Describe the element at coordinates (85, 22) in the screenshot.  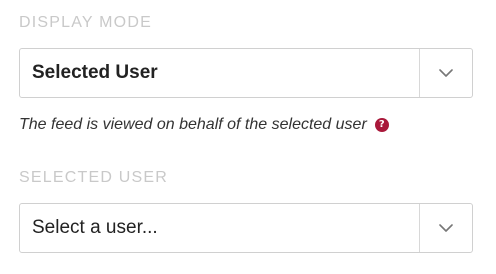
I see `display-mode-label: DISPLAY MODE` at that location.